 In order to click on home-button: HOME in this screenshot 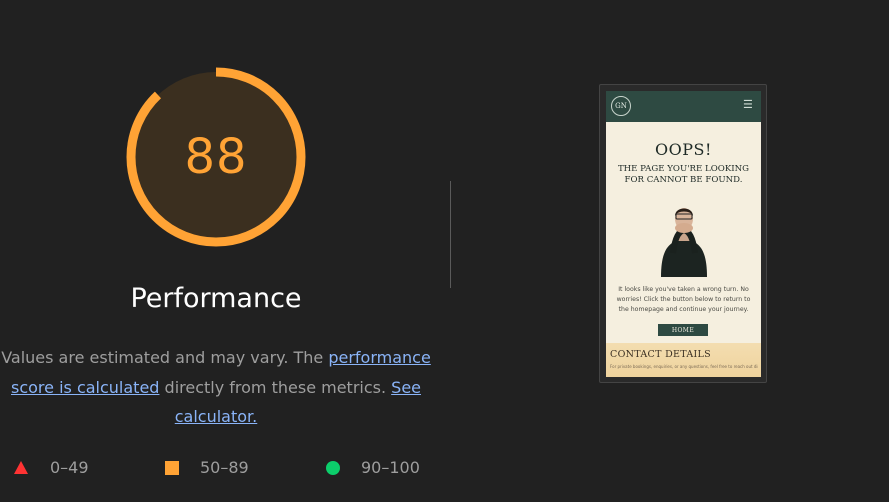, I will do `click(683, 330)`.